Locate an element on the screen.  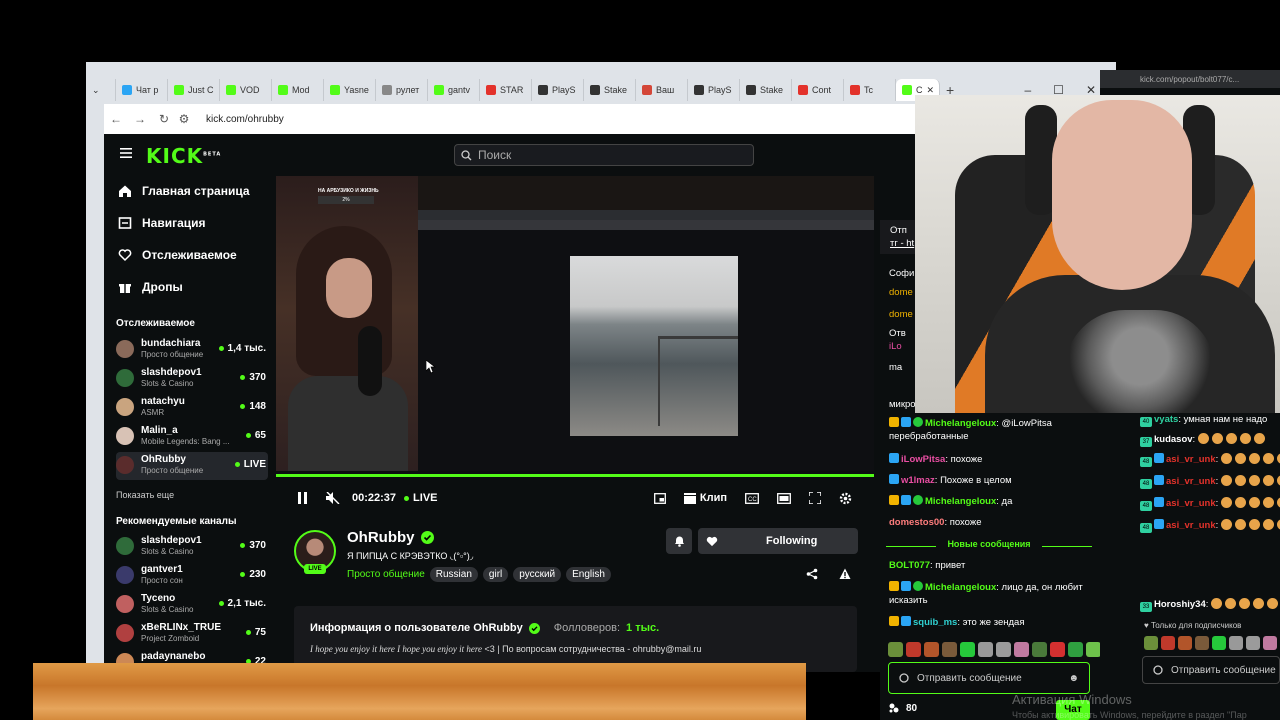
following-button: Following is located at coordinates (778, 541).